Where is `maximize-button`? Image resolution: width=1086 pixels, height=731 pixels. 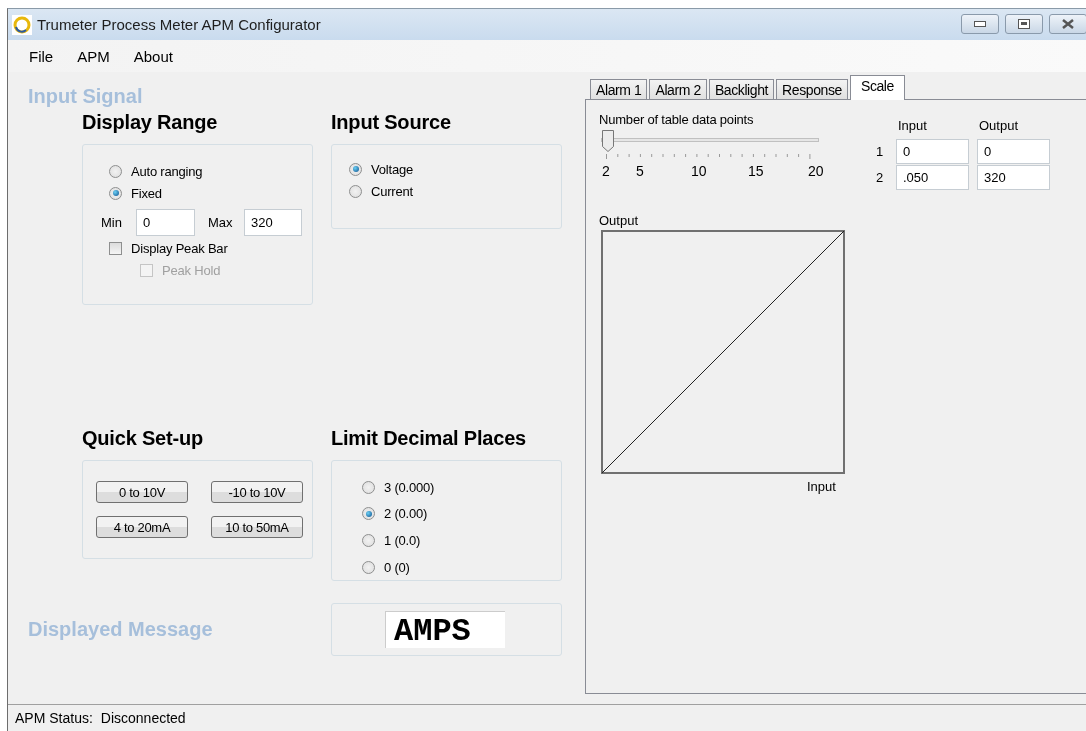 maximize-button is located at coordinates (1024, 24).